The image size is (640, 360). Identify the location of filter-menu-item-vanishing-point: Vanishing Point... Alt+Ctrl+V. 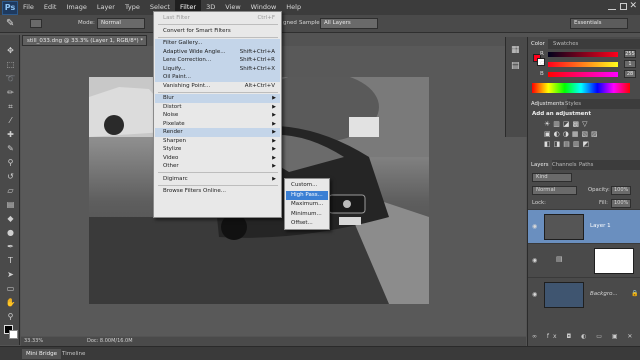
(217, 86).